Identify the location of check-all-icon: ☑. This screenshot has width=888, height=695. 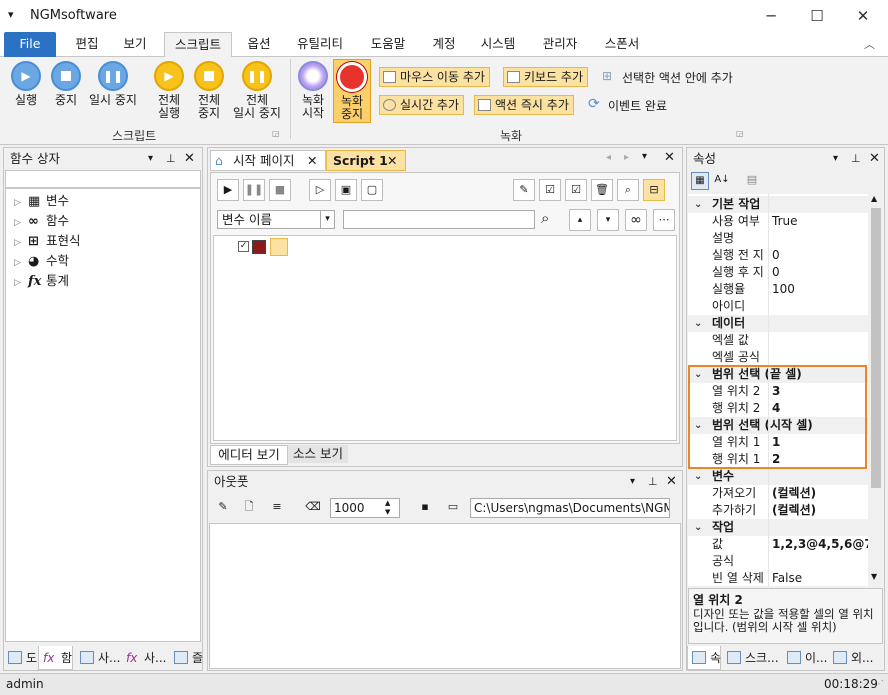
(550, 190).